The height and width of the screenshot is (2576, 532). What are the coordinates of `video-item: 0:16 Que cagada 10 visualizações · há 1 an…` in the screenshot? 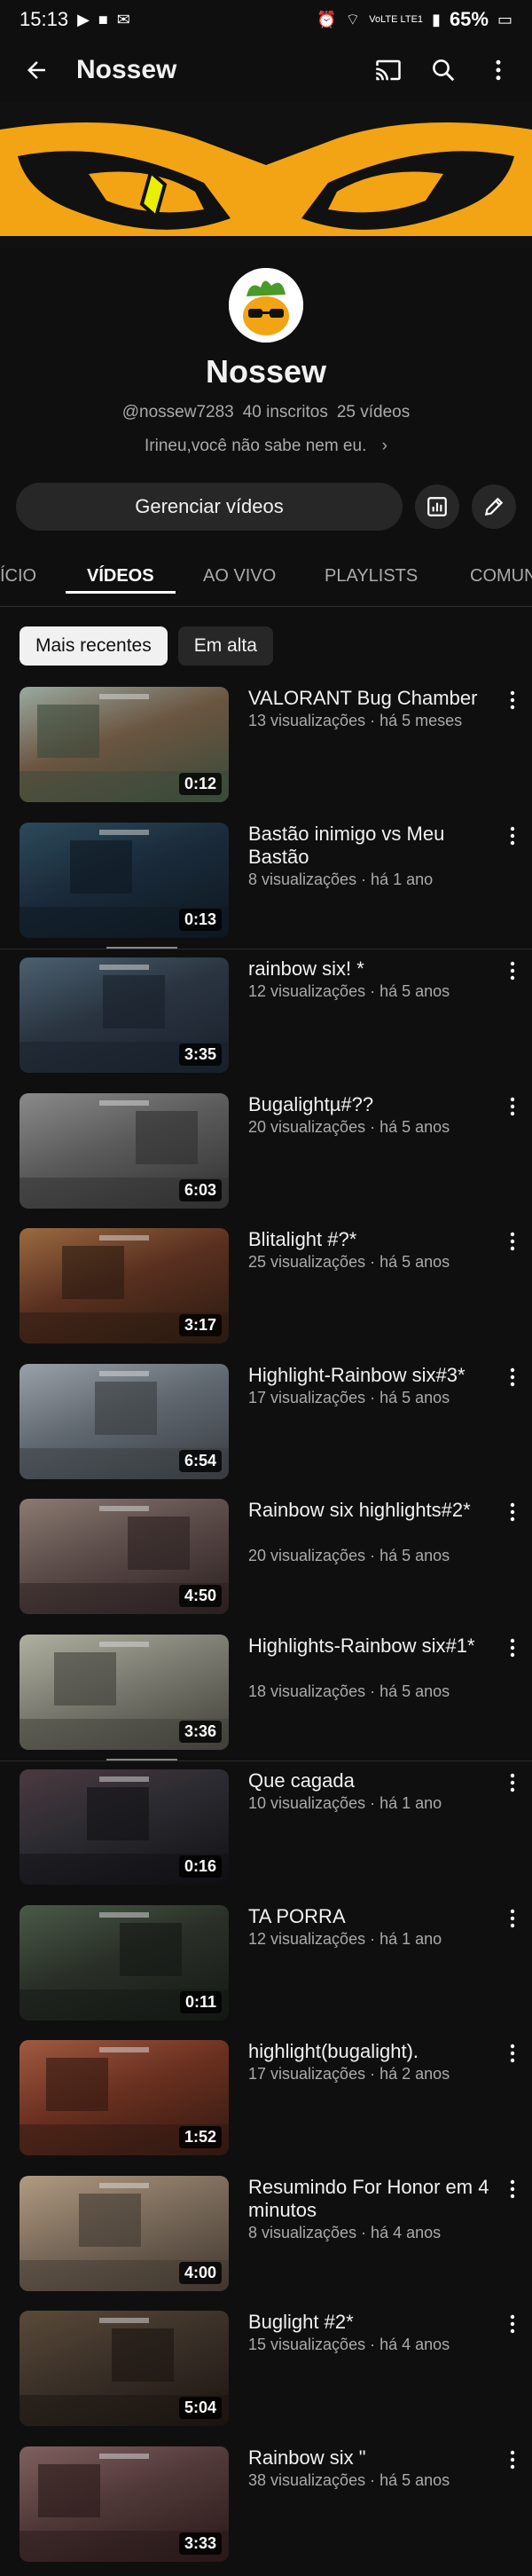 It's located at (266, 1831).